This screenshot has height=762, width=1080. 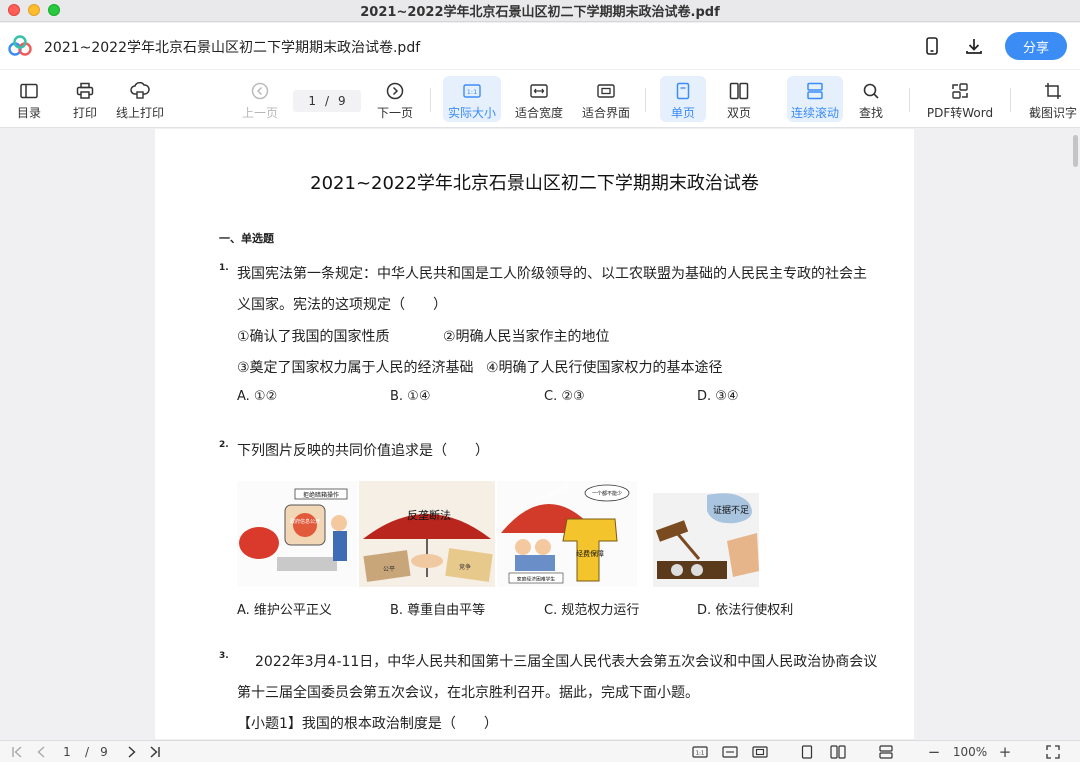 I want to click on actual-size-button: 1:1 实际大小, so click(x=472, y=99).